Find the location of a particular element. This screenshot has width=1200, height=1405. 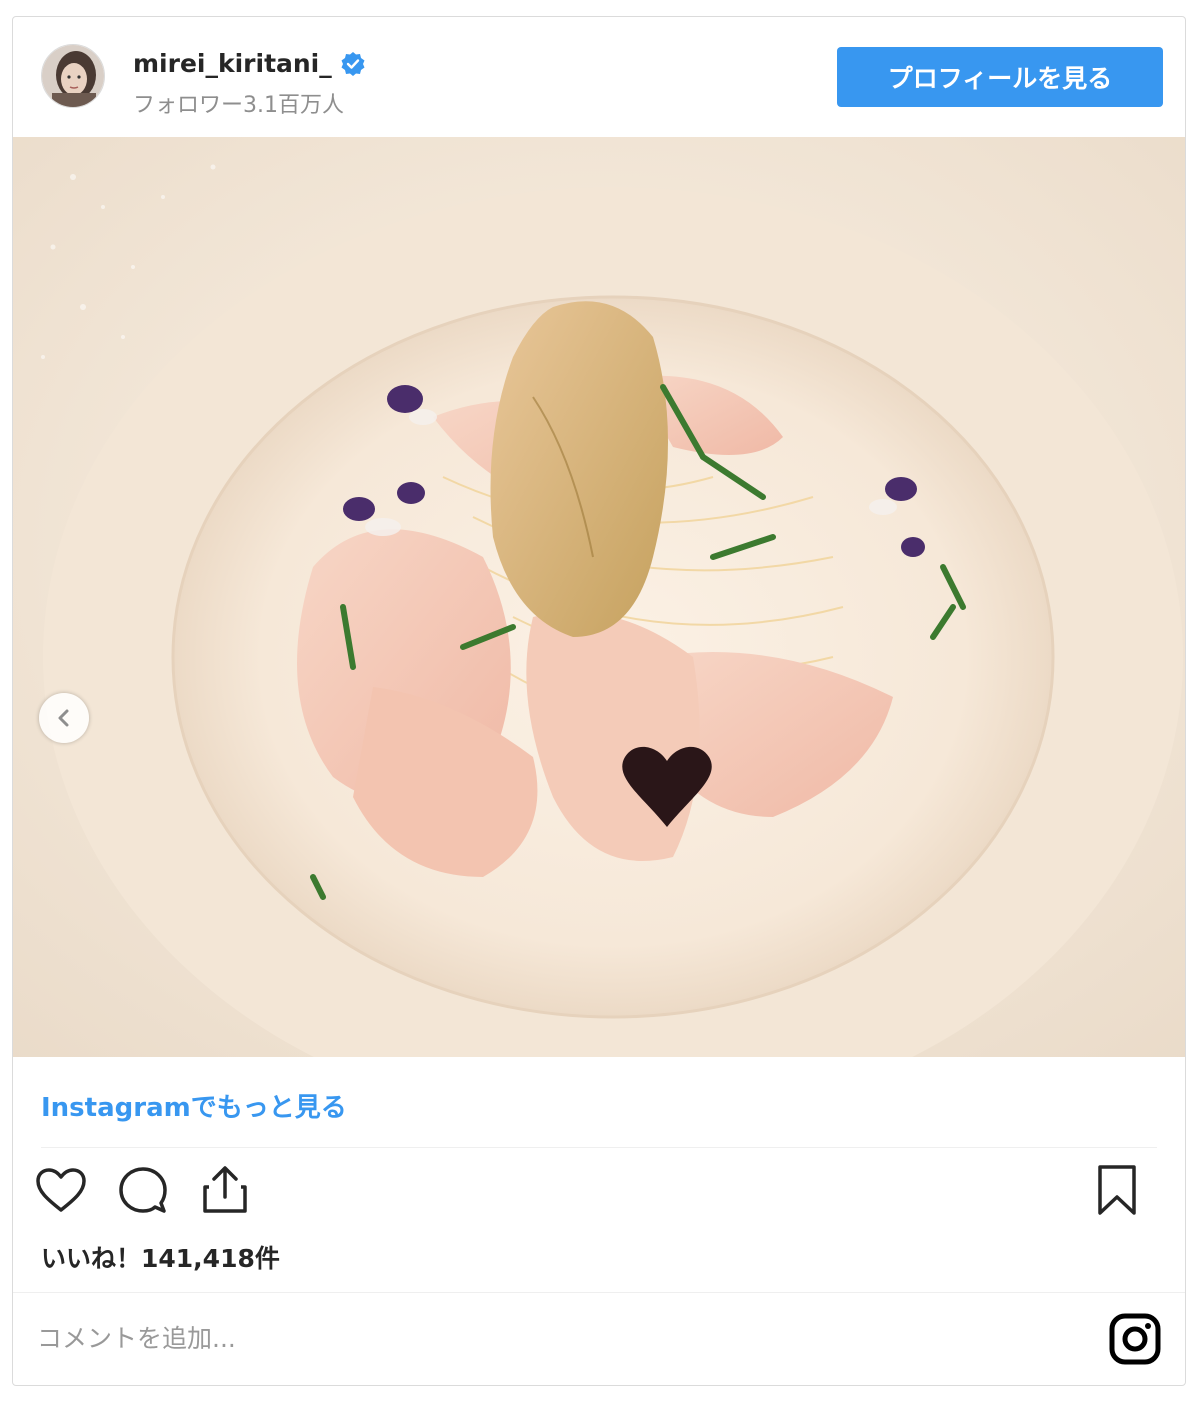

chevron-left-icon is located at coordinates (63, 718).